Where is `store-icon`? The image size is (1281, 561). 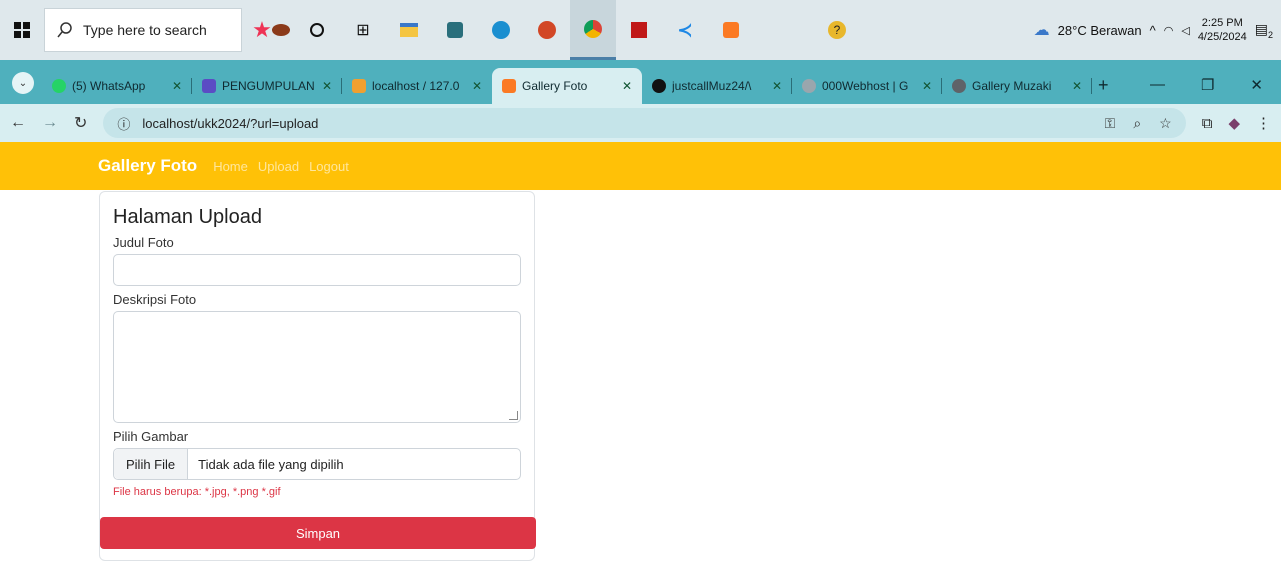
store-icon is located at coordinates (455, 30).